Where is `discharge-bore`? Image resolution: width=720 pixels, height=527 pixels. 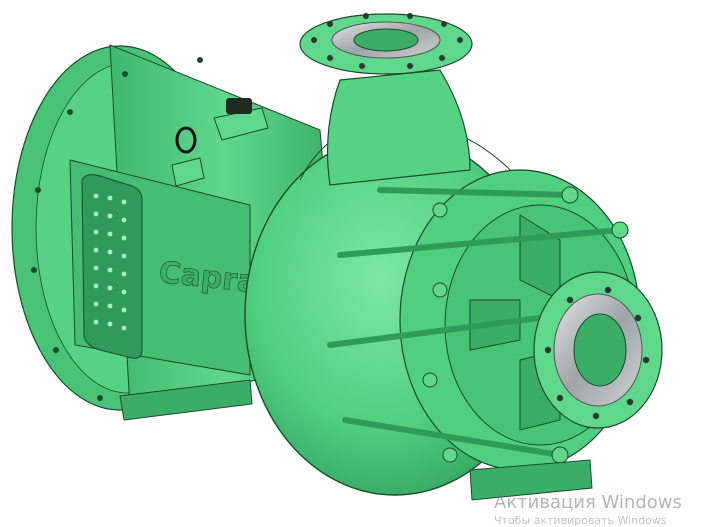 discharge-bore is located at coordinates (386, 40).